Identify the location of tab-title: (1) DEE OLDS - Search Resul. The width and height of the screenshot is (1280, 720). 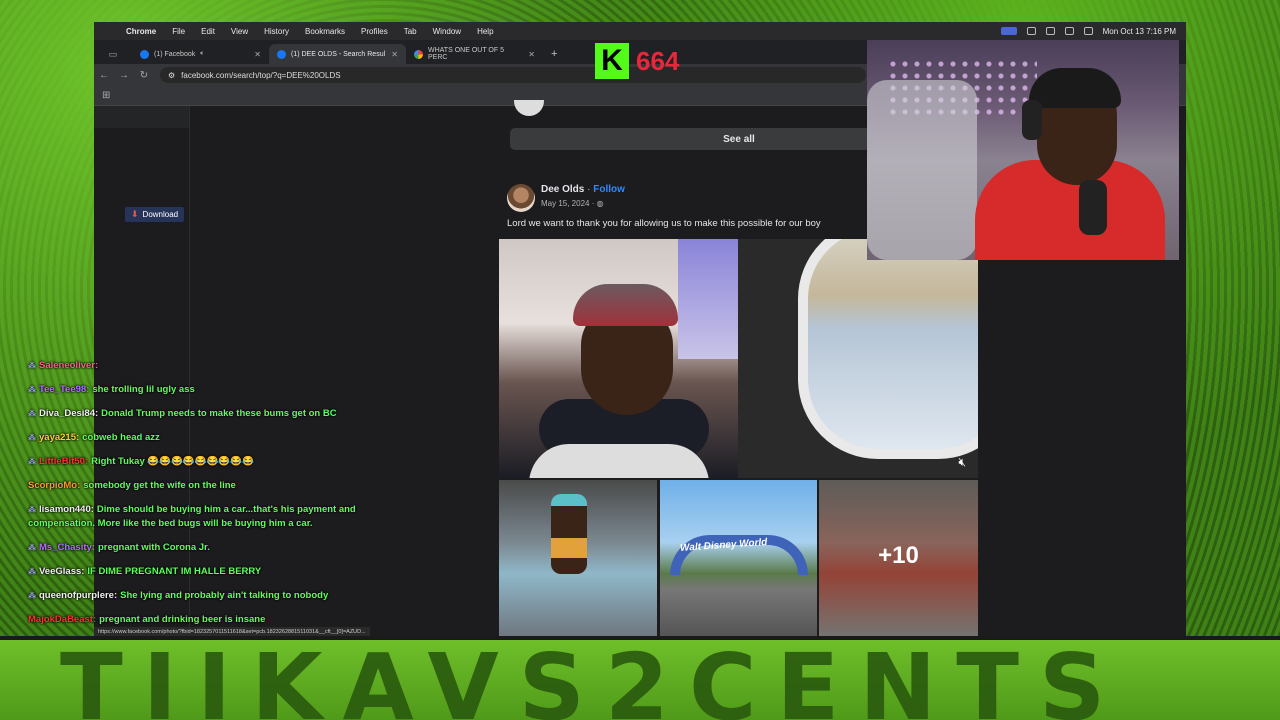
(338, 54).